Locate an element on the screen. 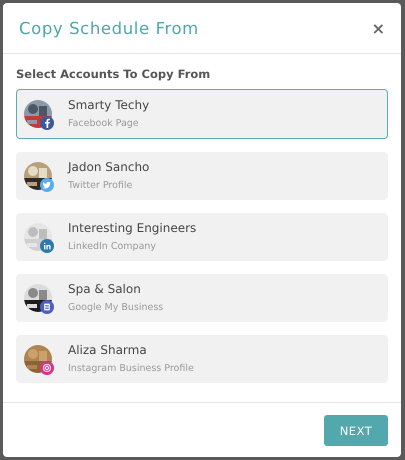 The width and height of the screenshot is (405, 460). account-type: Twitter Profile is located at coordinates (101, 185).